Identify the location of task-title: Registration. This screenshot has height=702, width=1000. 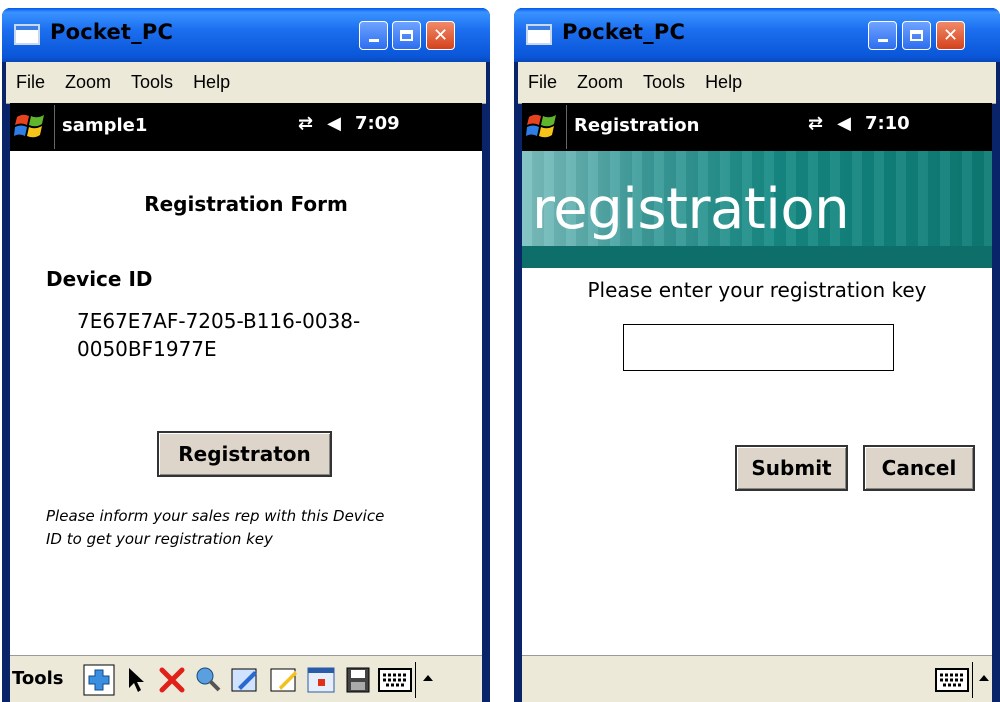
(637, 125).